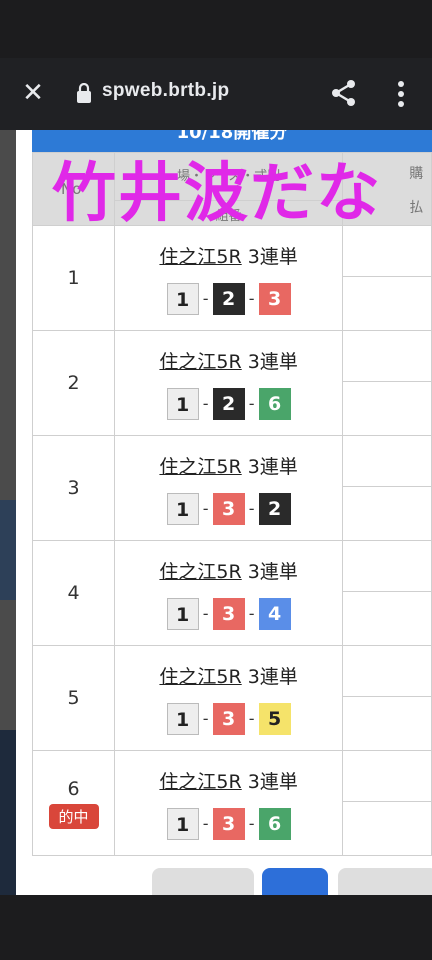  What do you see at coordinates (73, 278) in the screenshot?
I see `row-no: 1` at bounding box center [73, 278].